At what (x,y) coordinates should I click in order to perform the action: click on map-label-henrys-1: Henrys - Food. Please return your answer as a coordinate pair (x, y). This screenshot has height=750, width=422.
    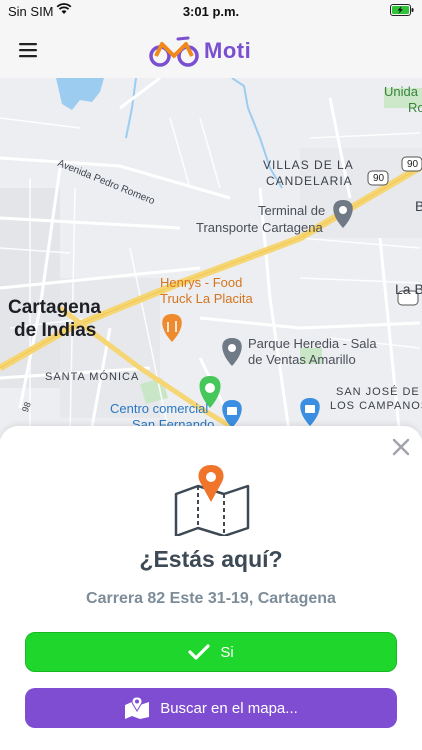
    Looking at the image, I should click on (201, 282).